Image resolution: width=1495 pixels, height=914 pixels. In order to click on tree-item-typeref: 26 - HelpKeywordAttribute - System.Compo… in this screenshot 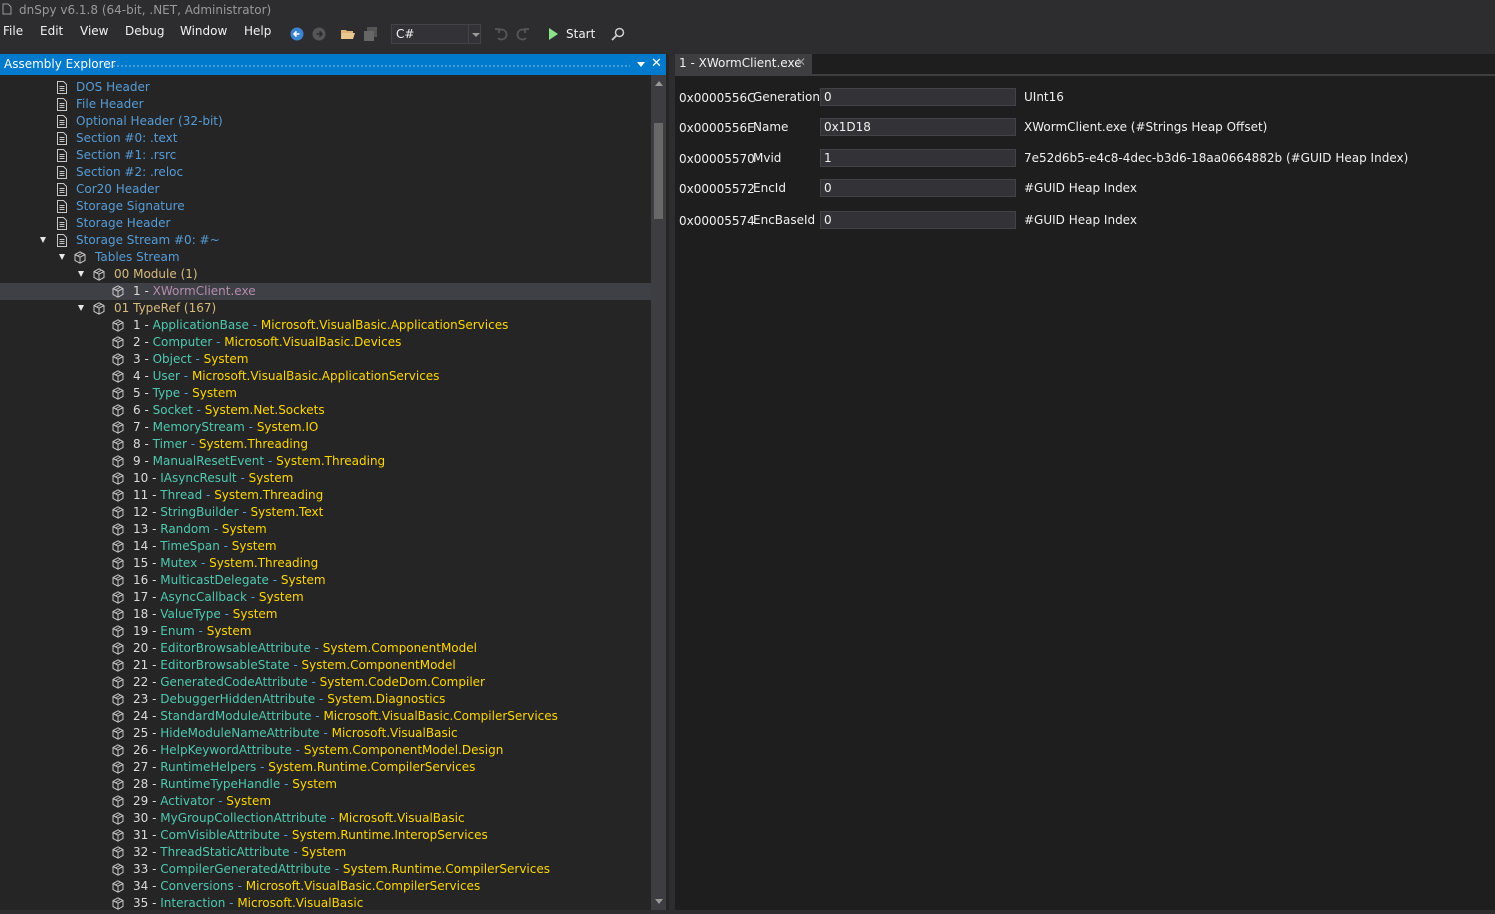, I will do `click(325, 750)`.